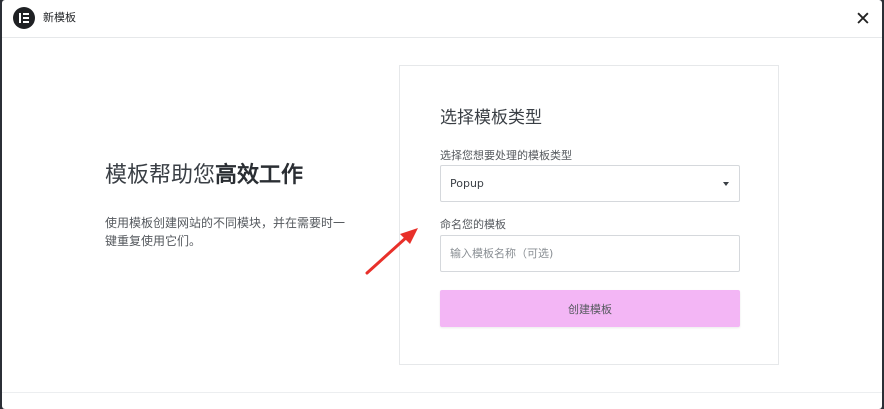 The image size is (884, 409). Describe the element at coordinates (160, 175) in the screenshot. I see `intro-heading-prefix: 模板帮助您` at that location.